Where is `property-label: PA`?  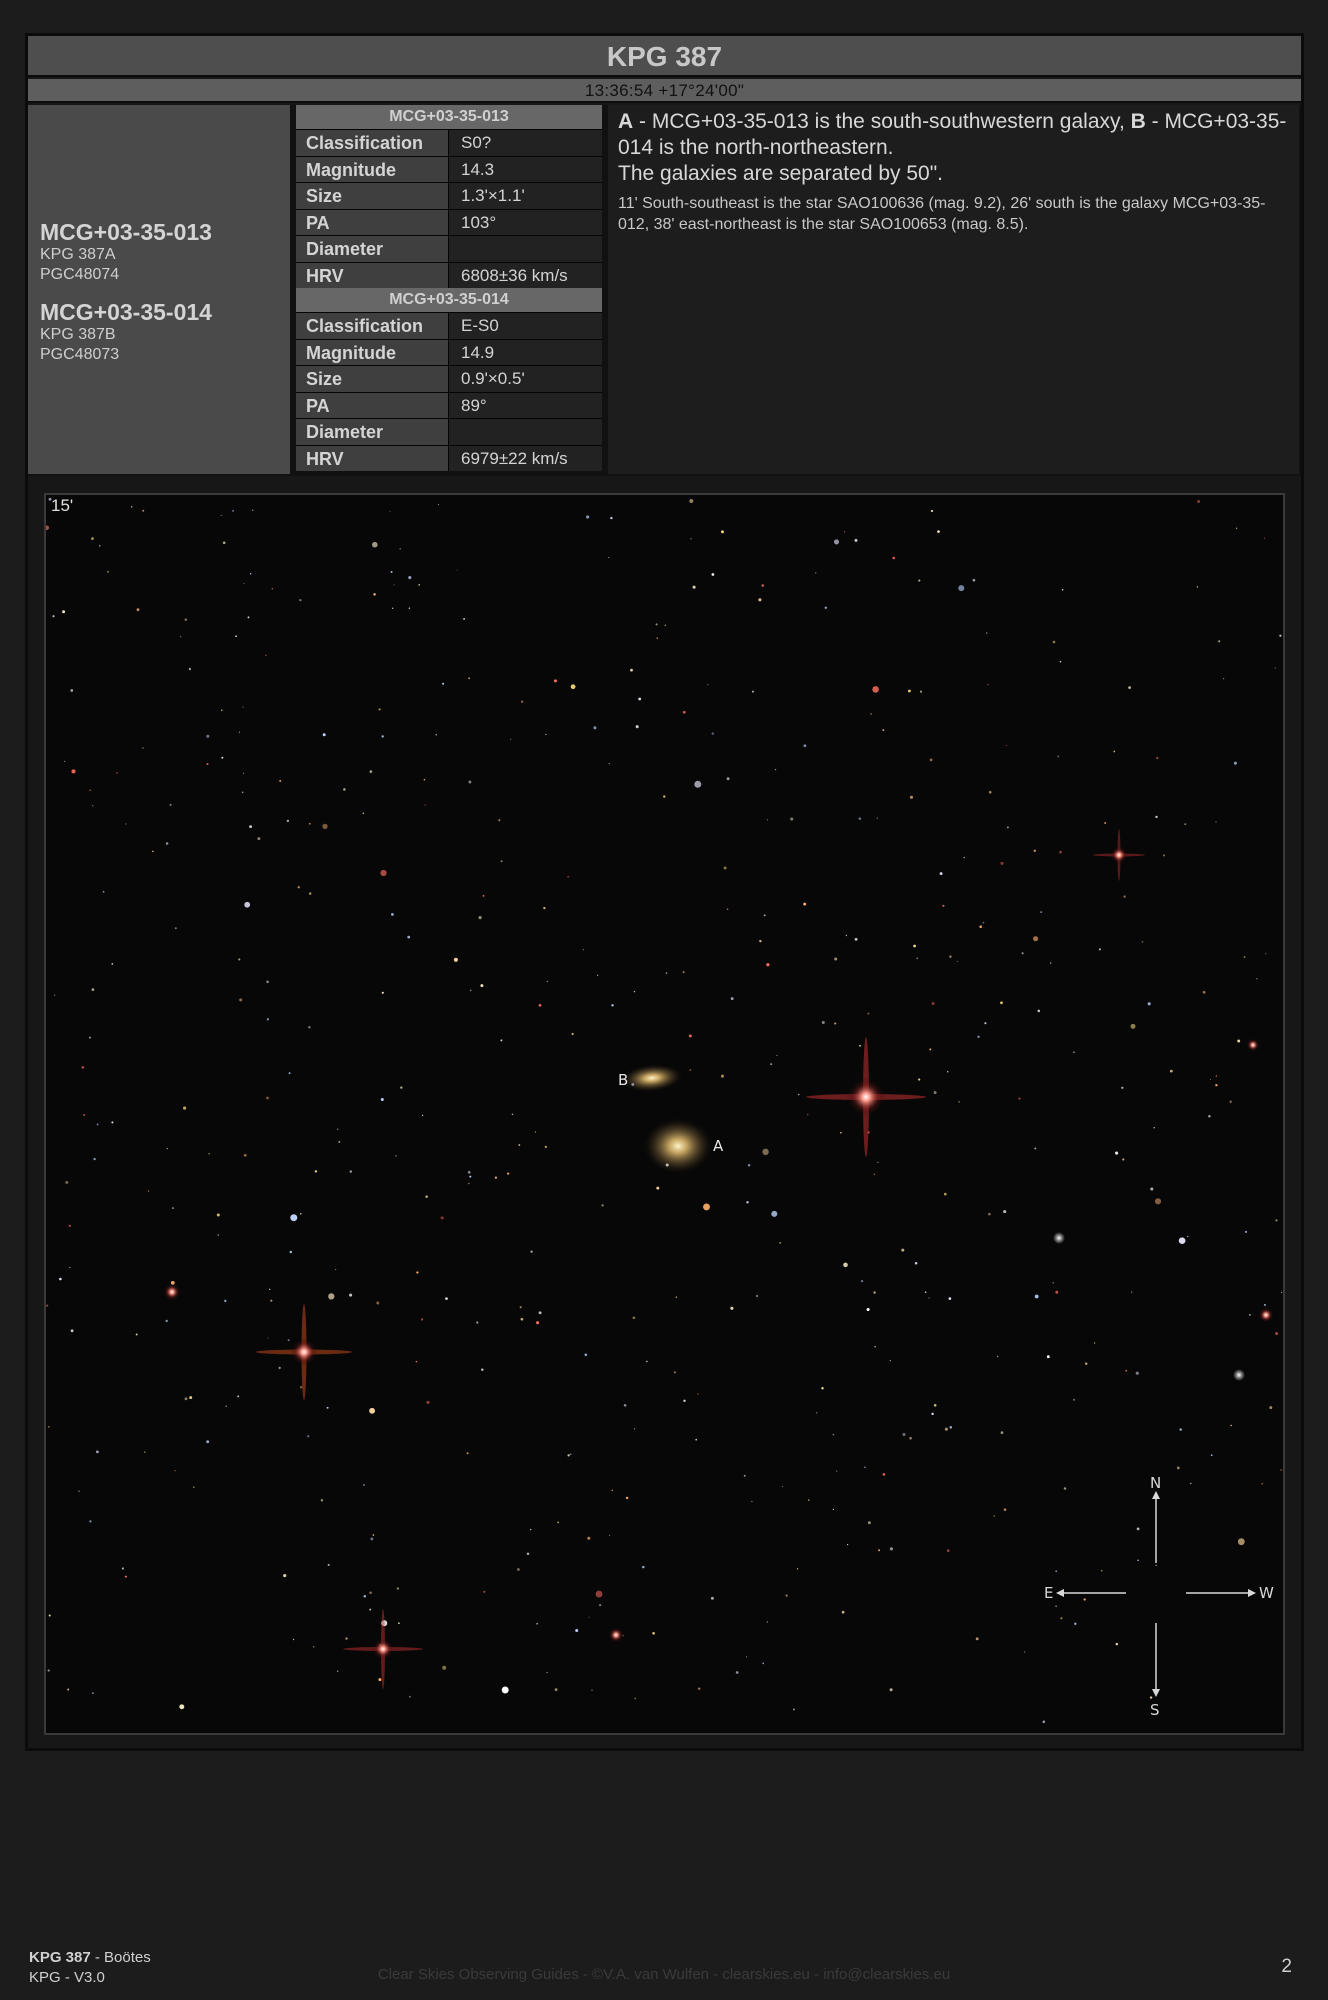
property-label: PA is located at coordinates (372, 222).